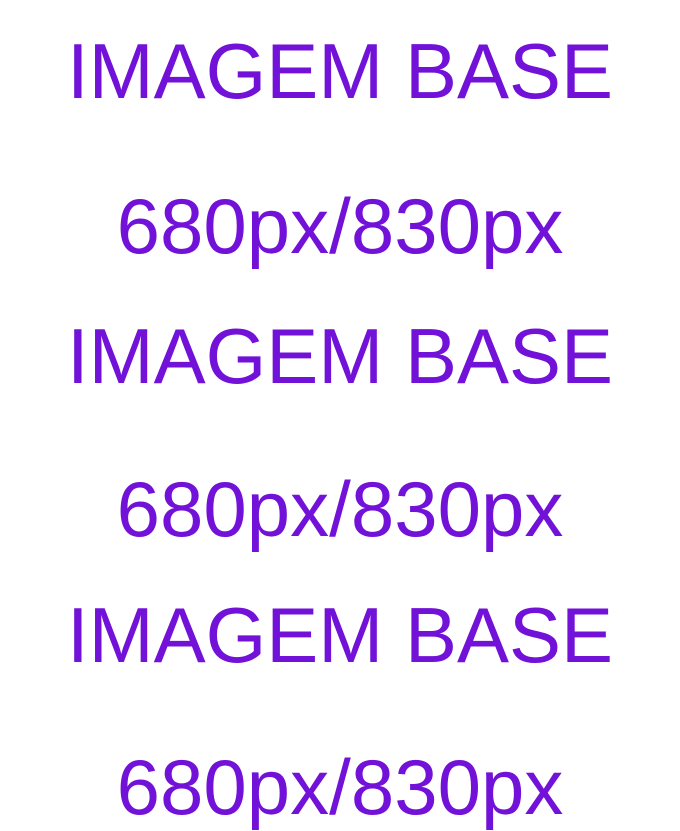 The image size is (680, 831). What do you see at coordinates (340, 226) in the screenshot?
I see `dimensions-label-1: 680px/830px` at bounding box center [340, 226].